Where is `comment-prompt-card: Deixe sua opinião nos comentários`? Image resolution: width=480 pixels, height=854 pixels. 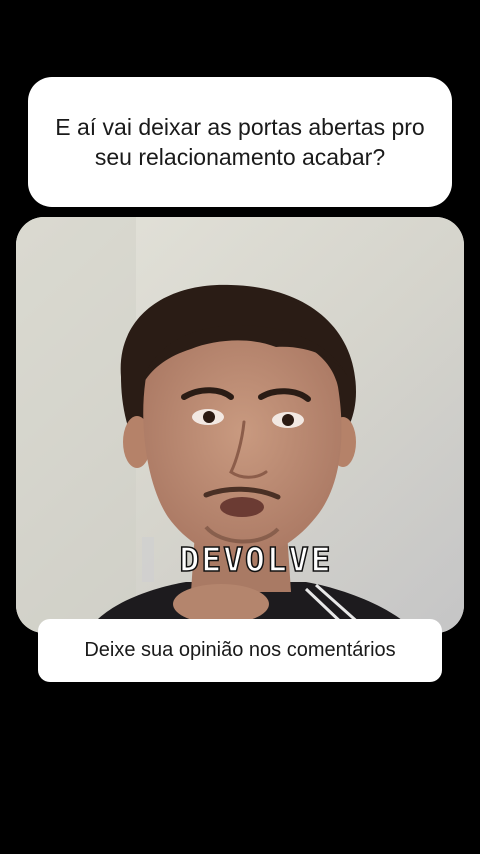
comment-prompt-card: Deixe sua opinião nos comentários is located at coordinates (240, 650).